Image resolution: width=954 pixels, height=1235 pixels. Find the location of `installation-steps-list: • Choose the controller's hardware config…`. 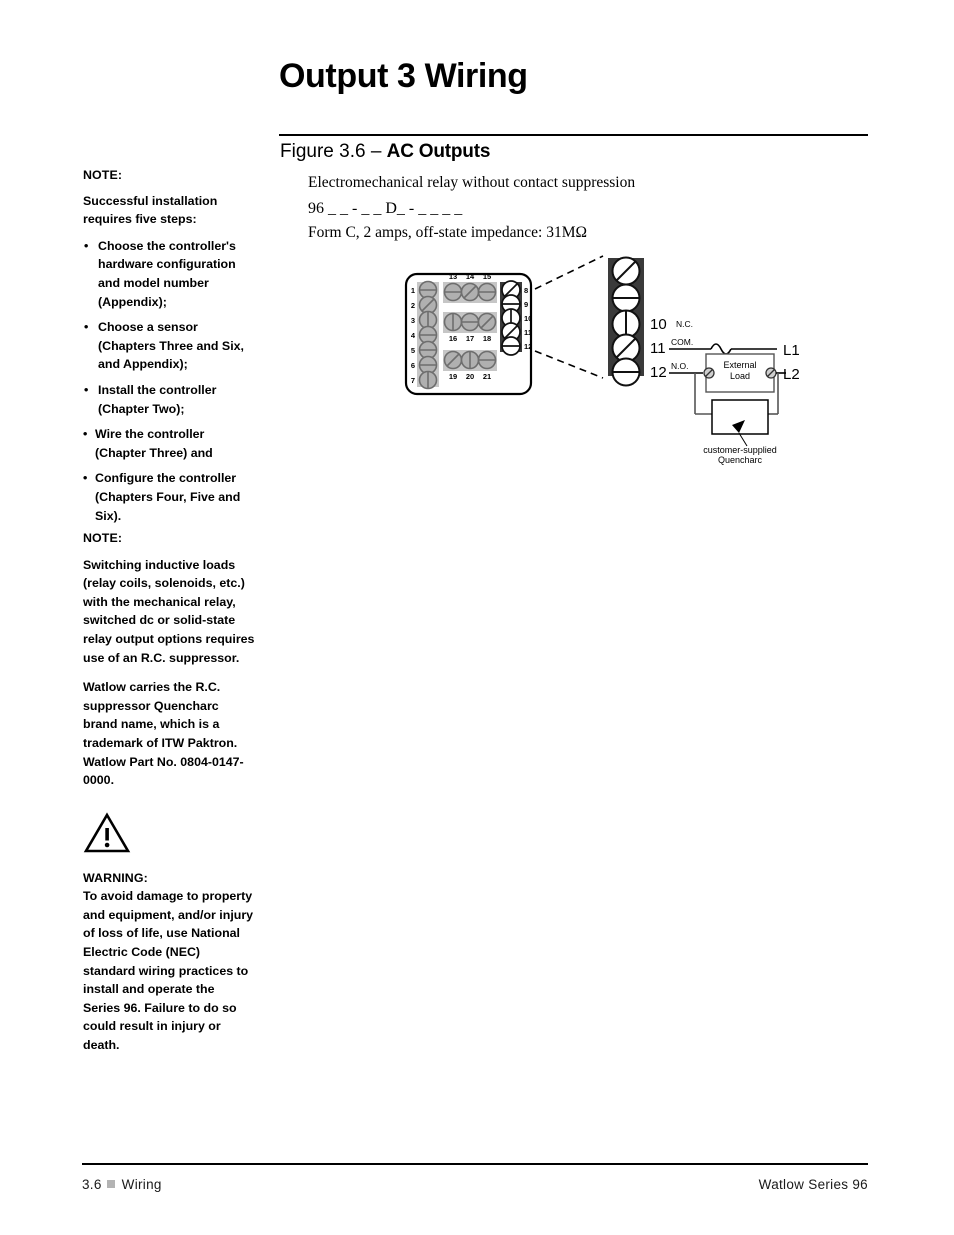

installation-steps-list: • Choose the controller's hardware config… is located at coordinates (169, 381).